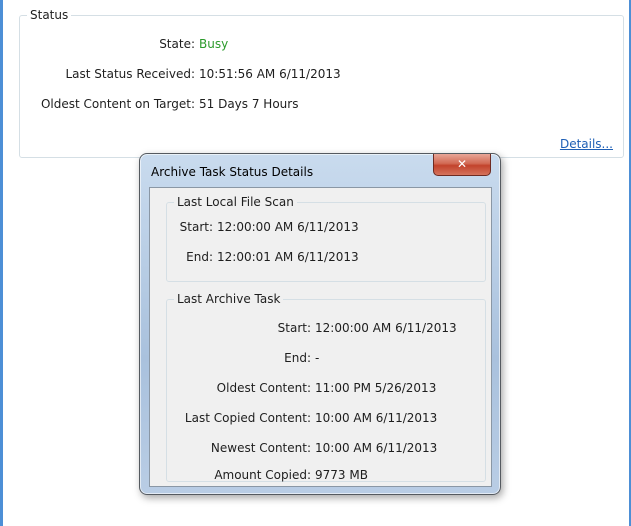  What do you see at coordinates (326, 358) in the screenshot?
I see `archive-end-row: End: -` at bounding box center [326, 358].